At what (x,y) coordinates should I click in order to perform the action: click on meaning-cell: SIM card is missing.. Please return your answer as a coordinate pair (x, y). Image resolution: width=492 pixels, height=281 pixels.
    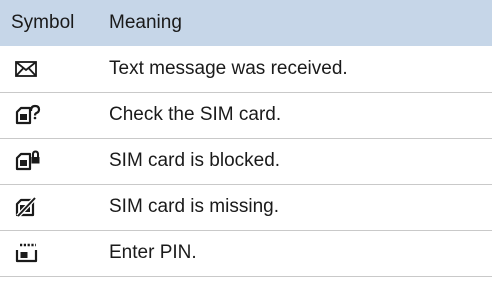
    Looking at the image, I should click on (296, 207).